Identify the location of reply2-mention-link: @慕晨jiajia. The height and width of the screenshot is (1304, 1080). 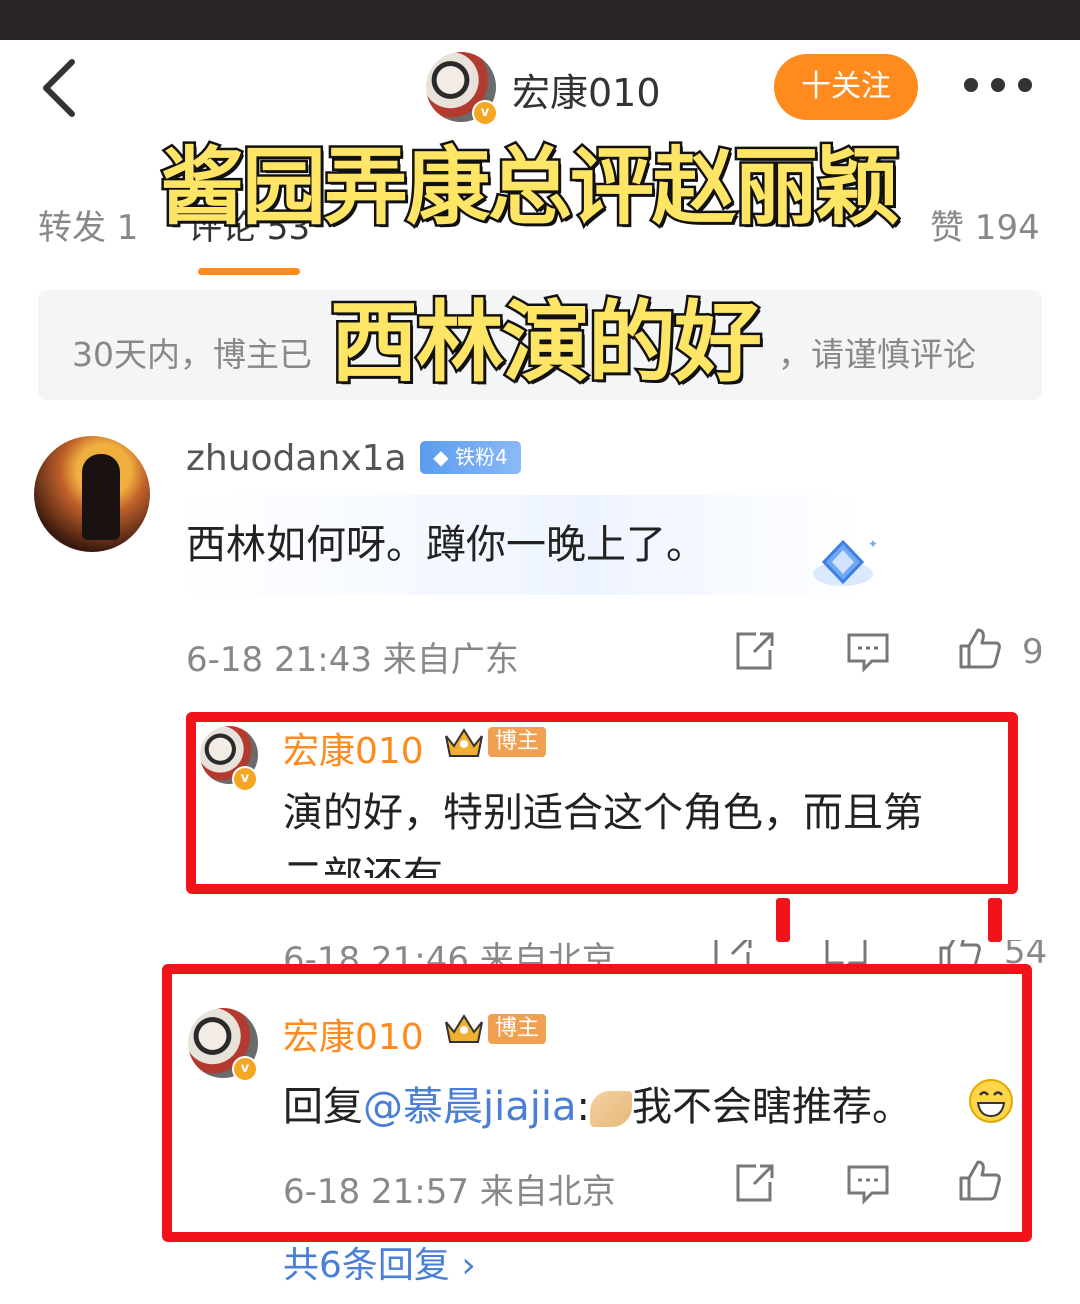
(469, 1107).